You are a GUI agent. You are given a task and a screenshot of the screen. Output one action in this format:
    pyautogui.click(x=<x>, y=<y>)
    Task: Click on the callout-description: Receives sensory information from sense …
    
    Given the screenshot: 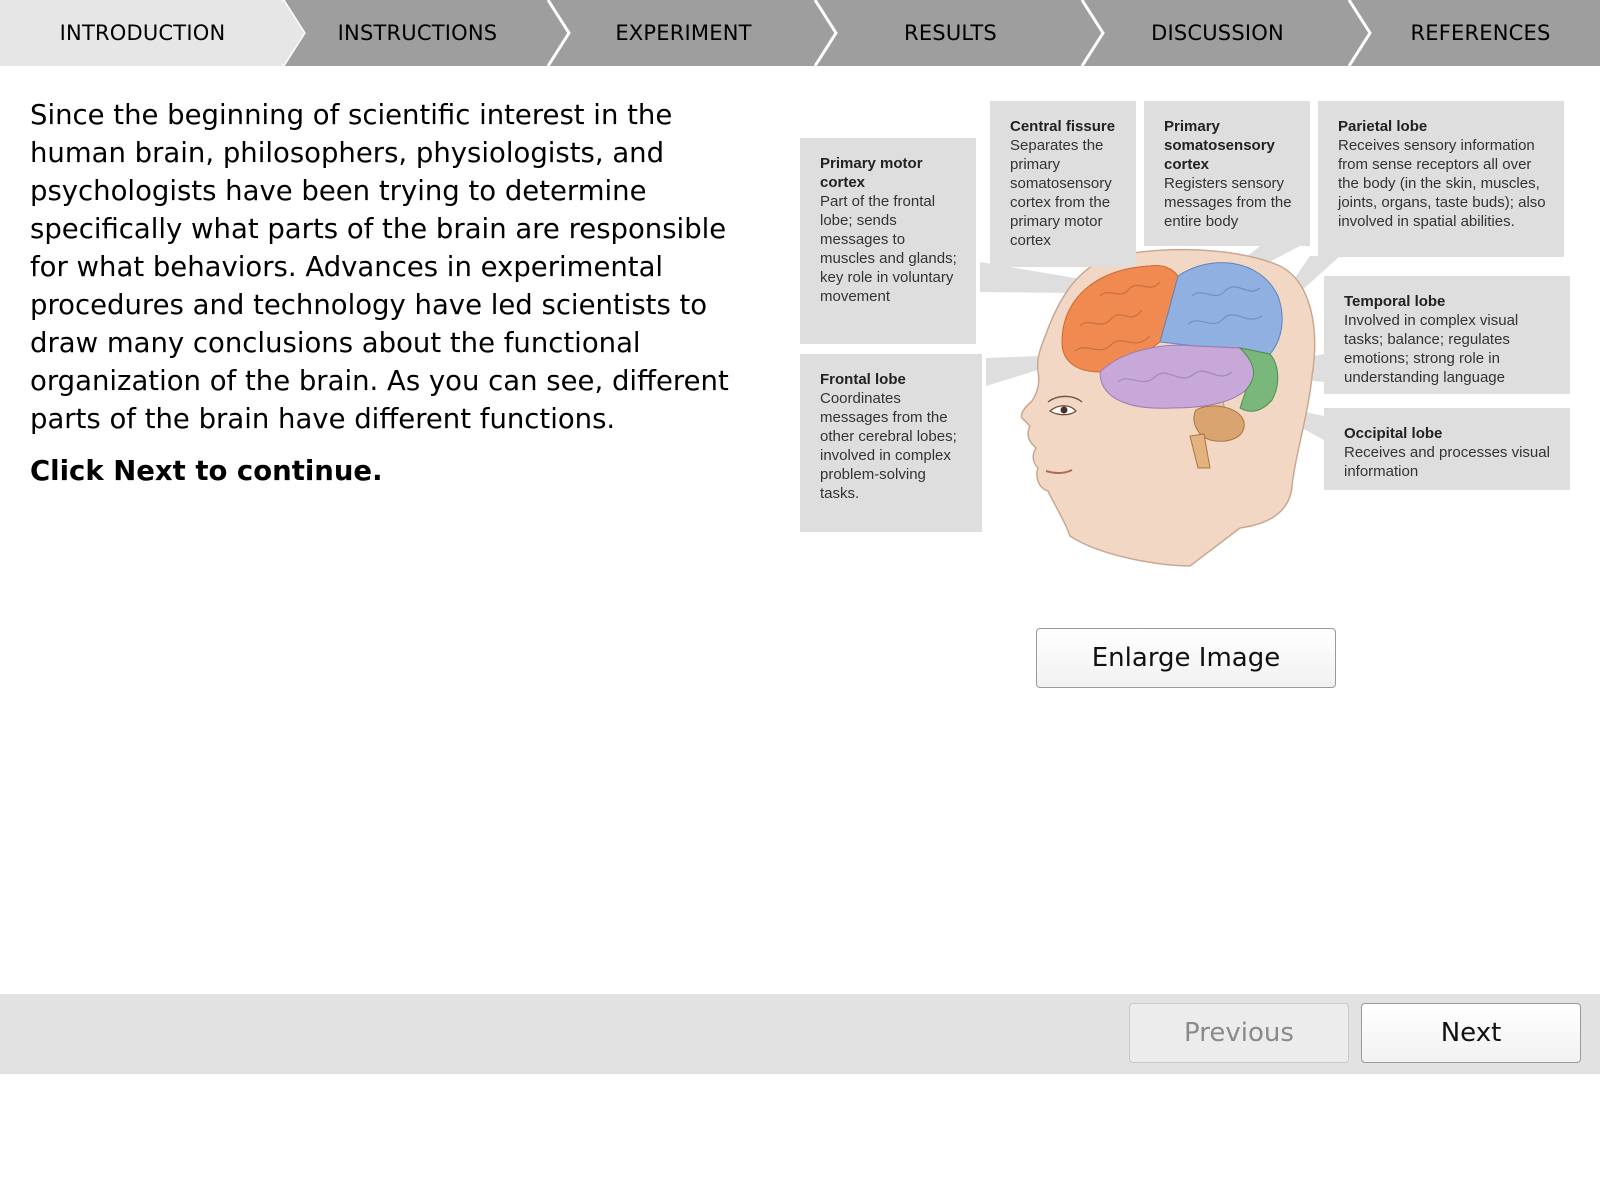 What is the action you would take?
    pyautogui.click(x=1442, y=183)
    